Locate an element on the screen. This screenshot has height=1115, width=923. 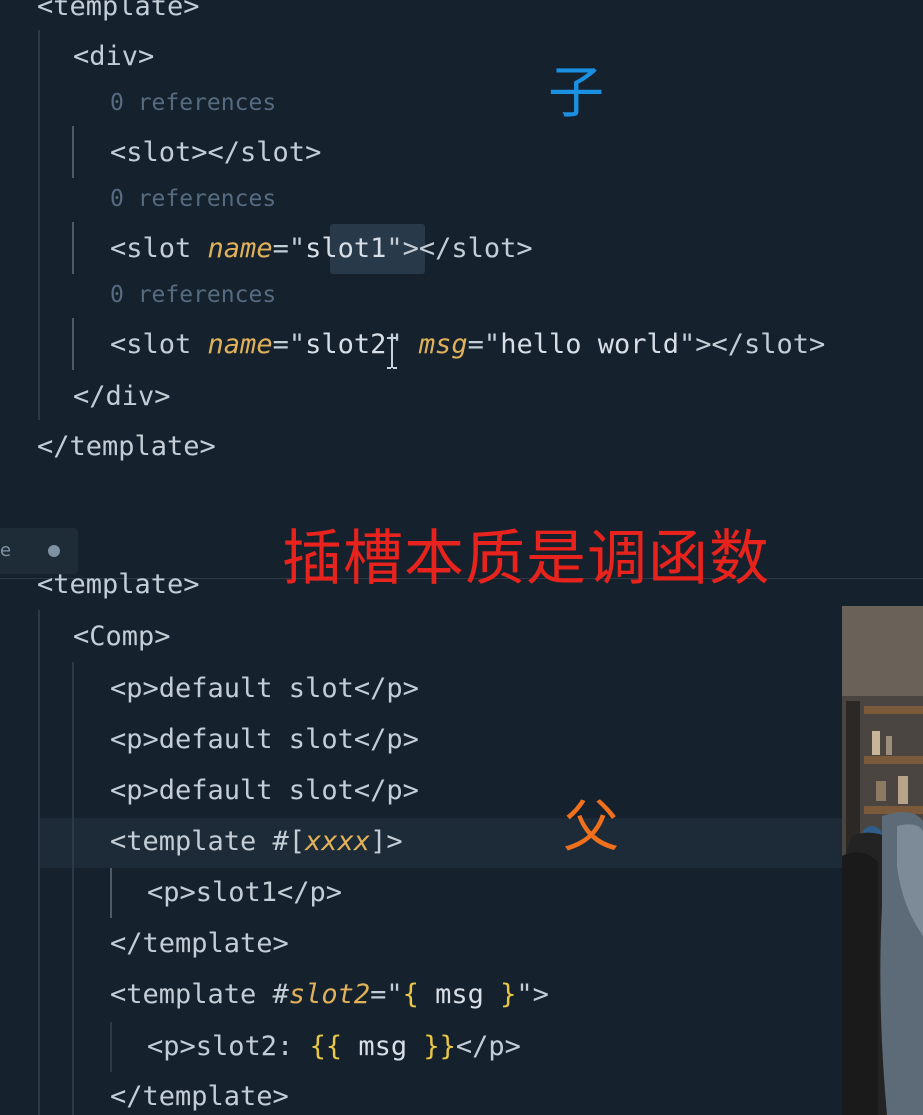
code-line: <template #[xxxx]> is located at coordinates (256, 842).